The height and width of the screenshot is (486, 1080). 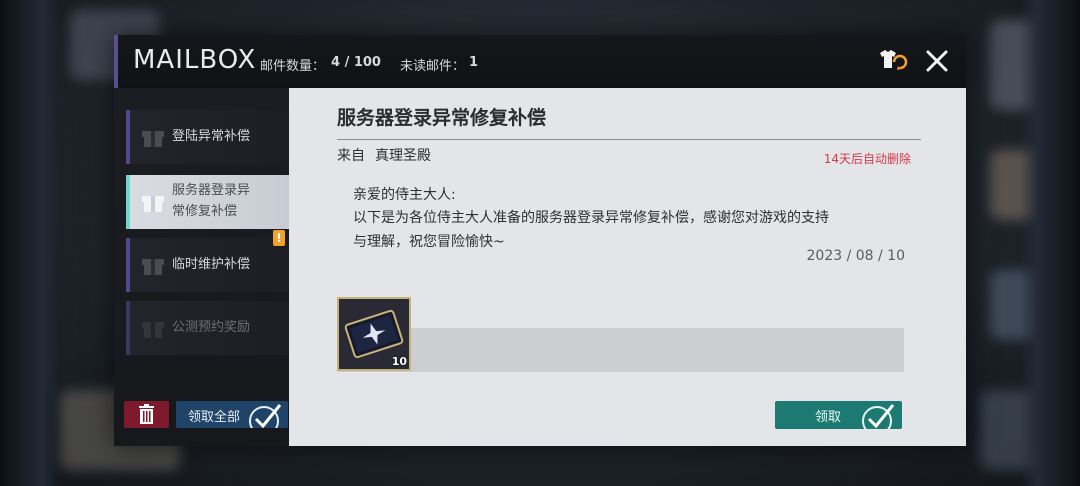 What do you see at coordinates (374, 334) in the screenshot?
I see `attachment-item: 10` at bounding box center [374, 334].